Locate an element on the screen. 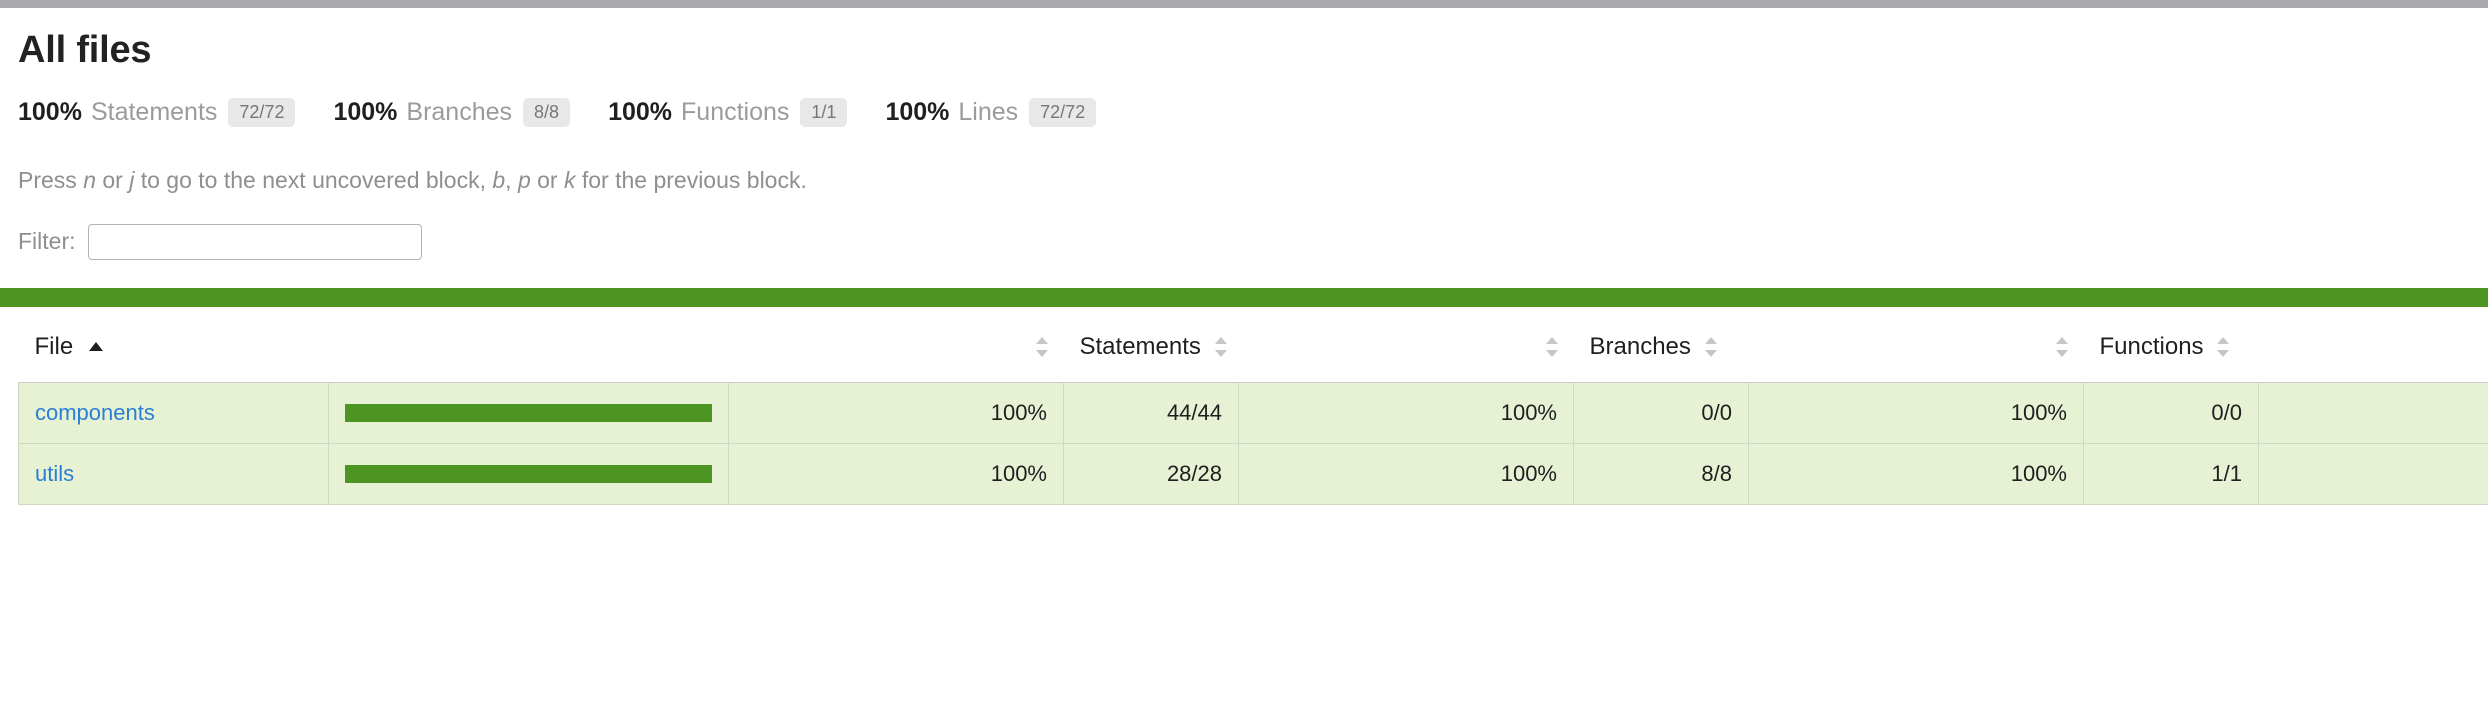 The height and width of the screenshot is (717, 2488). metric-branches-fraction: 8/8 is located at coordinates (547, 112).